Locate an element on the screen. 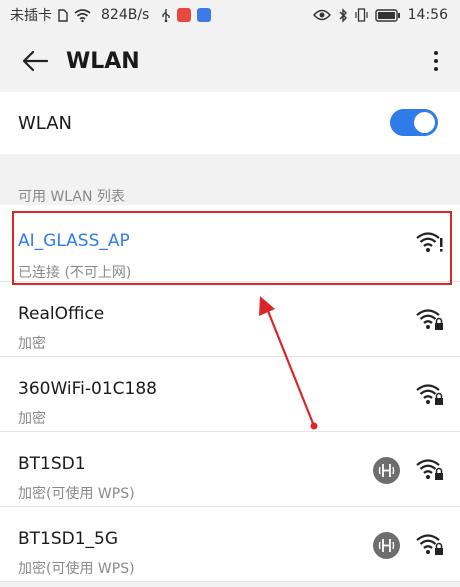  back-button is located at coordinates (35, 61).